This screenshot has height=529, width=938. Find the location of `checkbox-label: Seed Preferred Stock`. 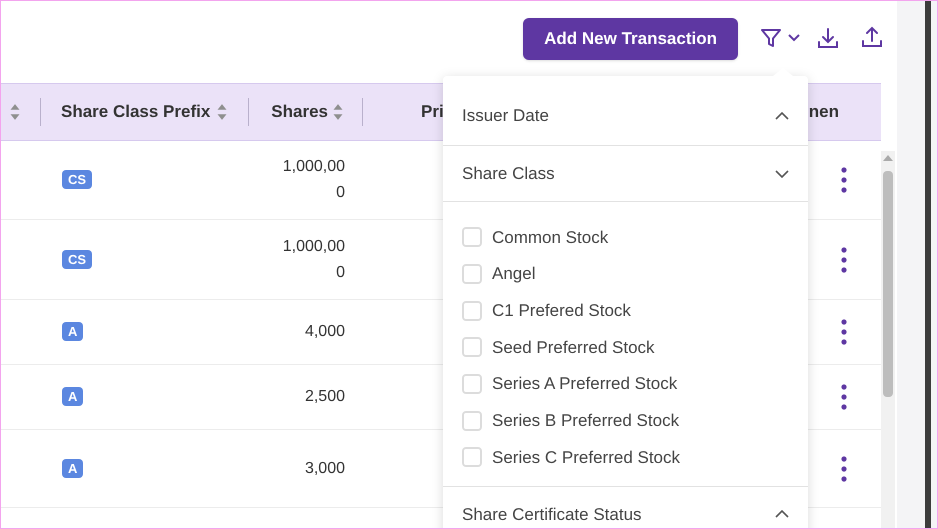

checkbox-label: Seed Preferred Stock is located at coordinates (573, 347).